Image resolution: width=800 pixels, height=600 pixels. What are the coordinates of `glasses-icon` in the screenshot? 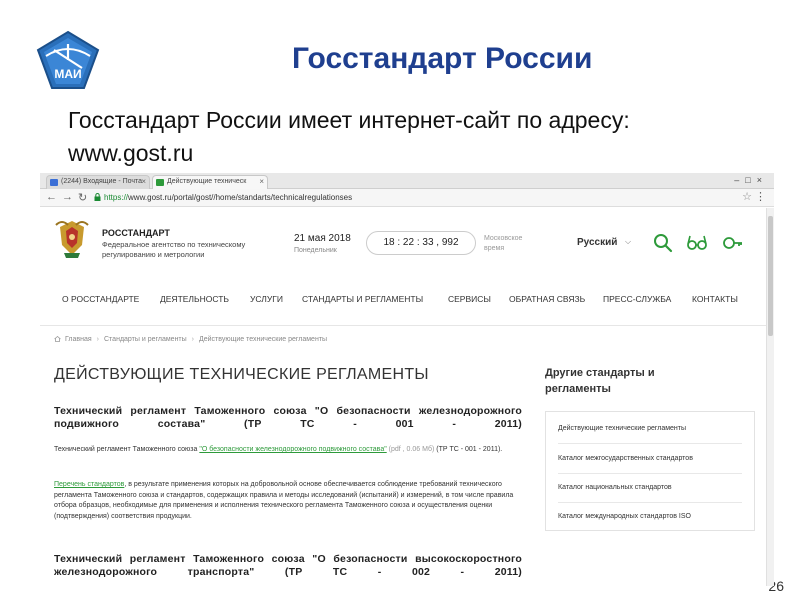 It's located at (697, 243).